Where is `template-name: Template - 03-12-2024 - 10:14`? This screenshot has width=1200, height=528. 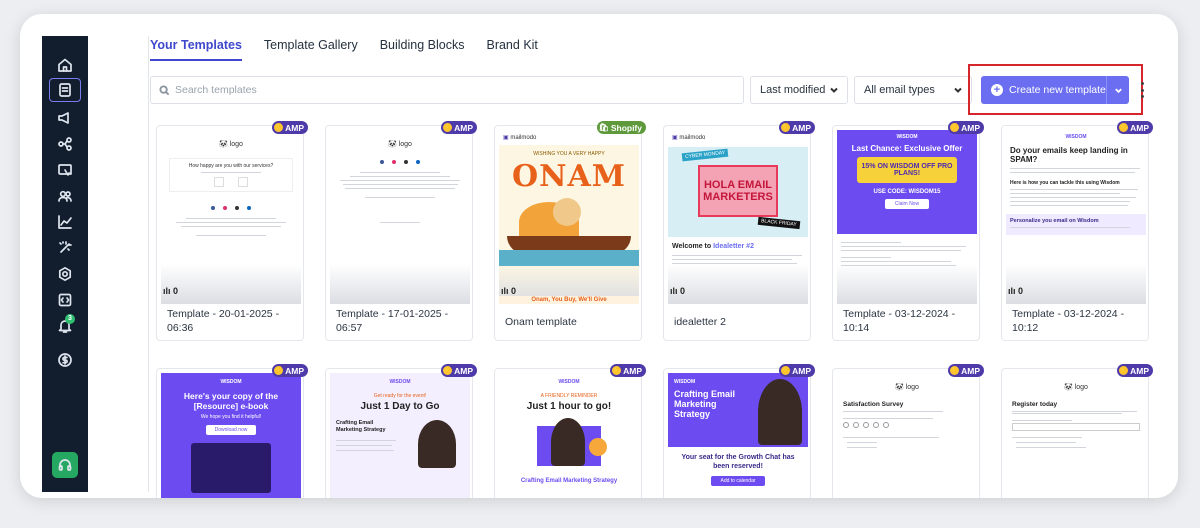 template-name: Template - 03-12-2024 - 10:14 is located at coordinates (899, 321).